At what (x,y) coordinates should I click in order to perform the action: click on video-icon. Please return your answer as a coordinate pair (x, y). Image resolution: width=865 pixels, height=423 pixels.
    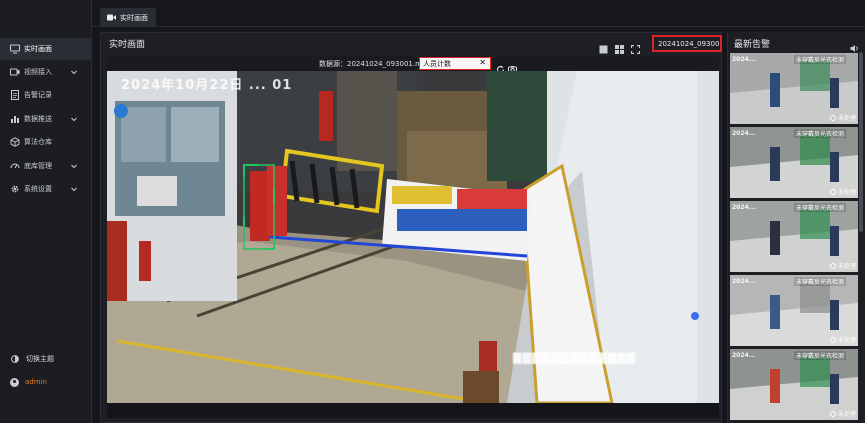
    Looking at the image, I should click on (111, 17).